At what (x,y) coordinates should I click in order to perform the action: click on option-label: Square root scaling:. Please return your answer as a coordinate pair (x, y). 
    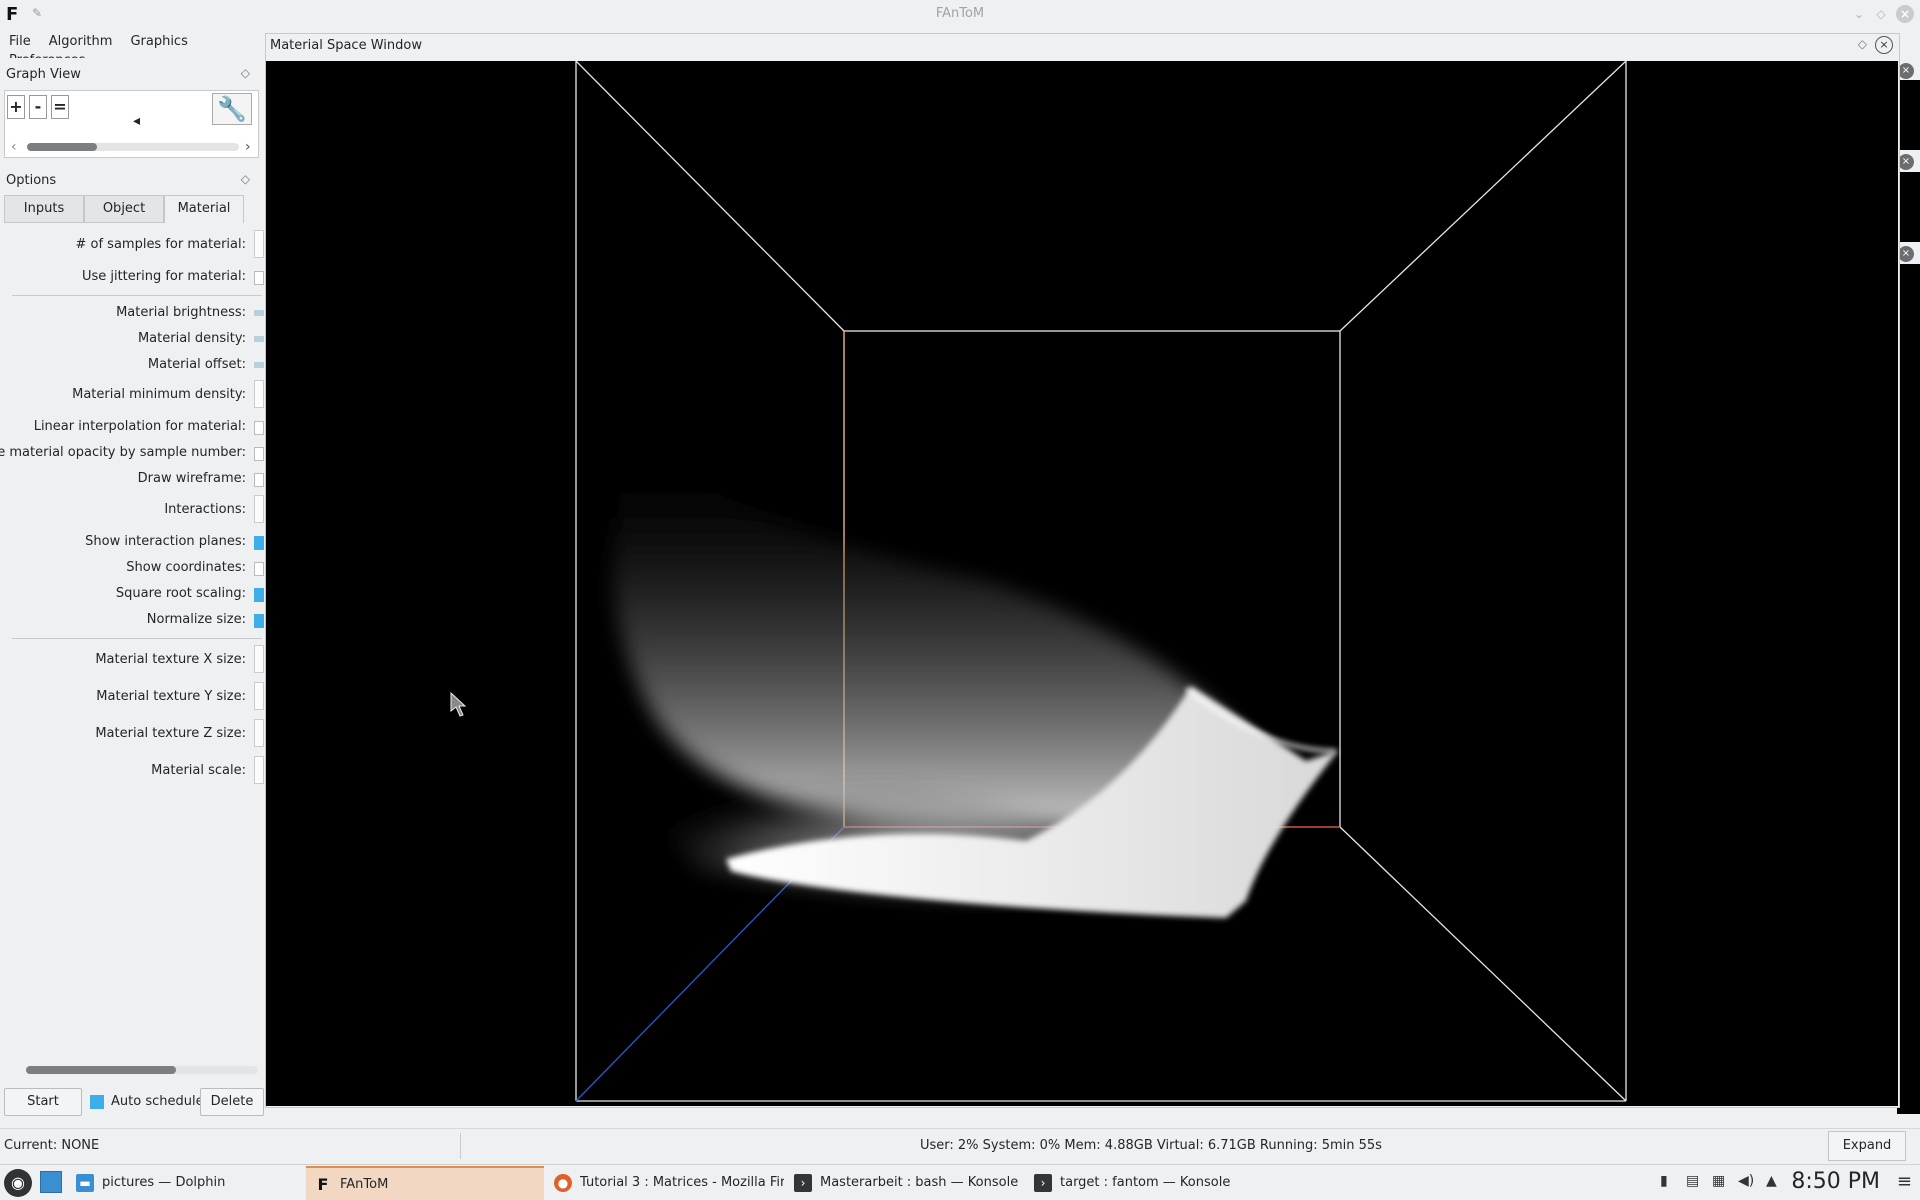
    Looking at the image, I should click on (180, 593).